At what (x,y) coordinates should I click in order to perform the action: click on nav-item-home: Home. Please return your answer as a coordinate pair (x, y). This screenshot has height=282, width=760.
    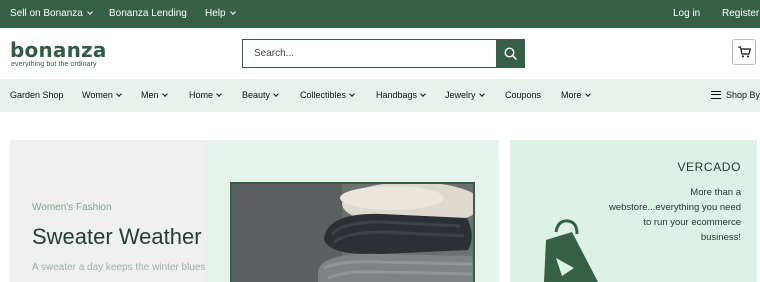
    Looking at the image, I should click on (205, 95).